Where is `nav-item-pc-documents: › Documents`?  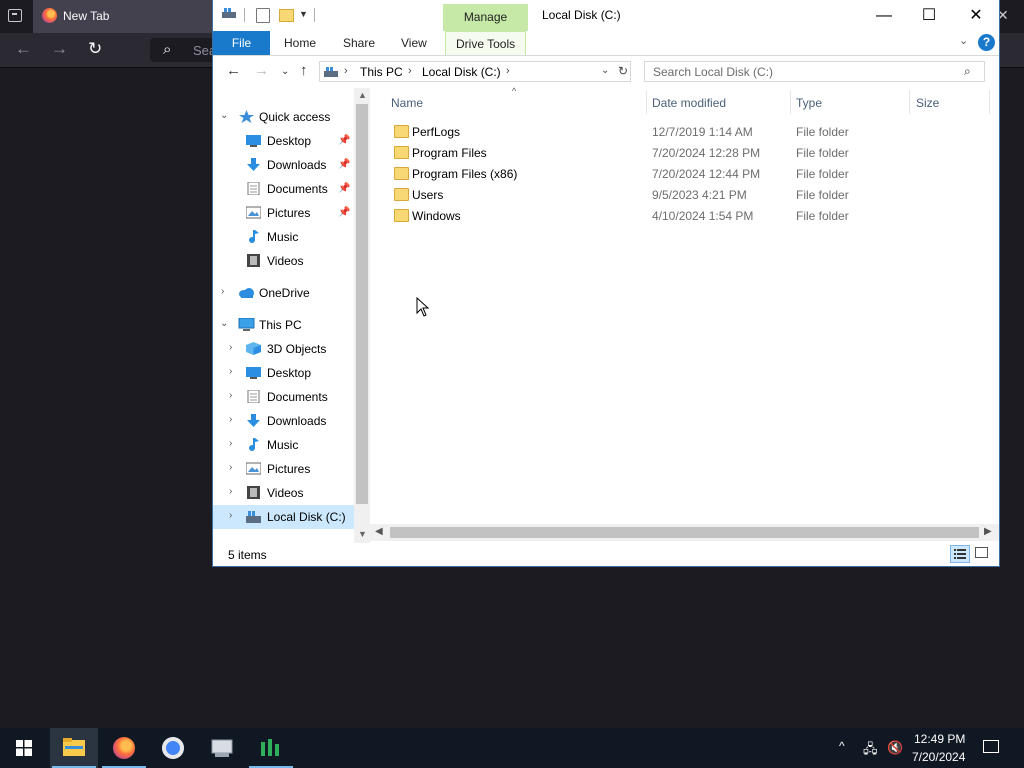
nav-item-pc-documents: › Documents is located at coordinates (283, 397).